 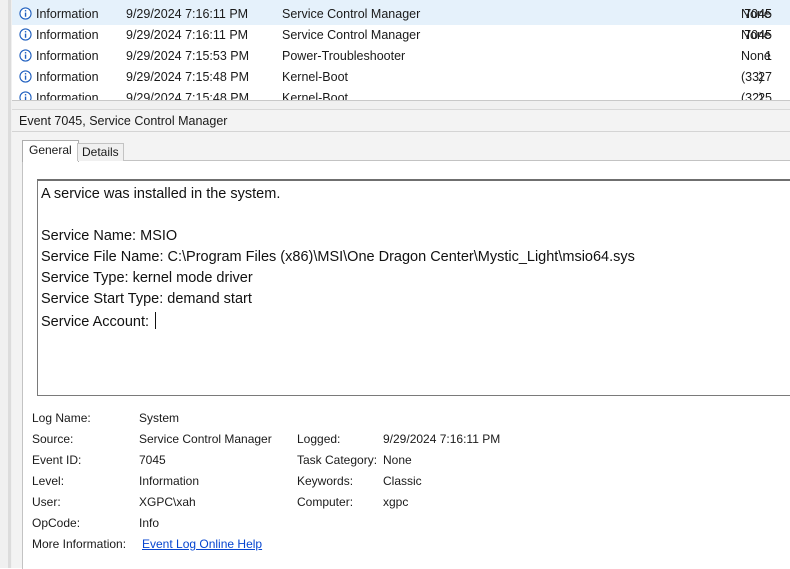 What do you see at coordinates (161, 194) in the screenshot?
I see `message-summary: A service was installed in the system.` at bounding box center [161, 194].